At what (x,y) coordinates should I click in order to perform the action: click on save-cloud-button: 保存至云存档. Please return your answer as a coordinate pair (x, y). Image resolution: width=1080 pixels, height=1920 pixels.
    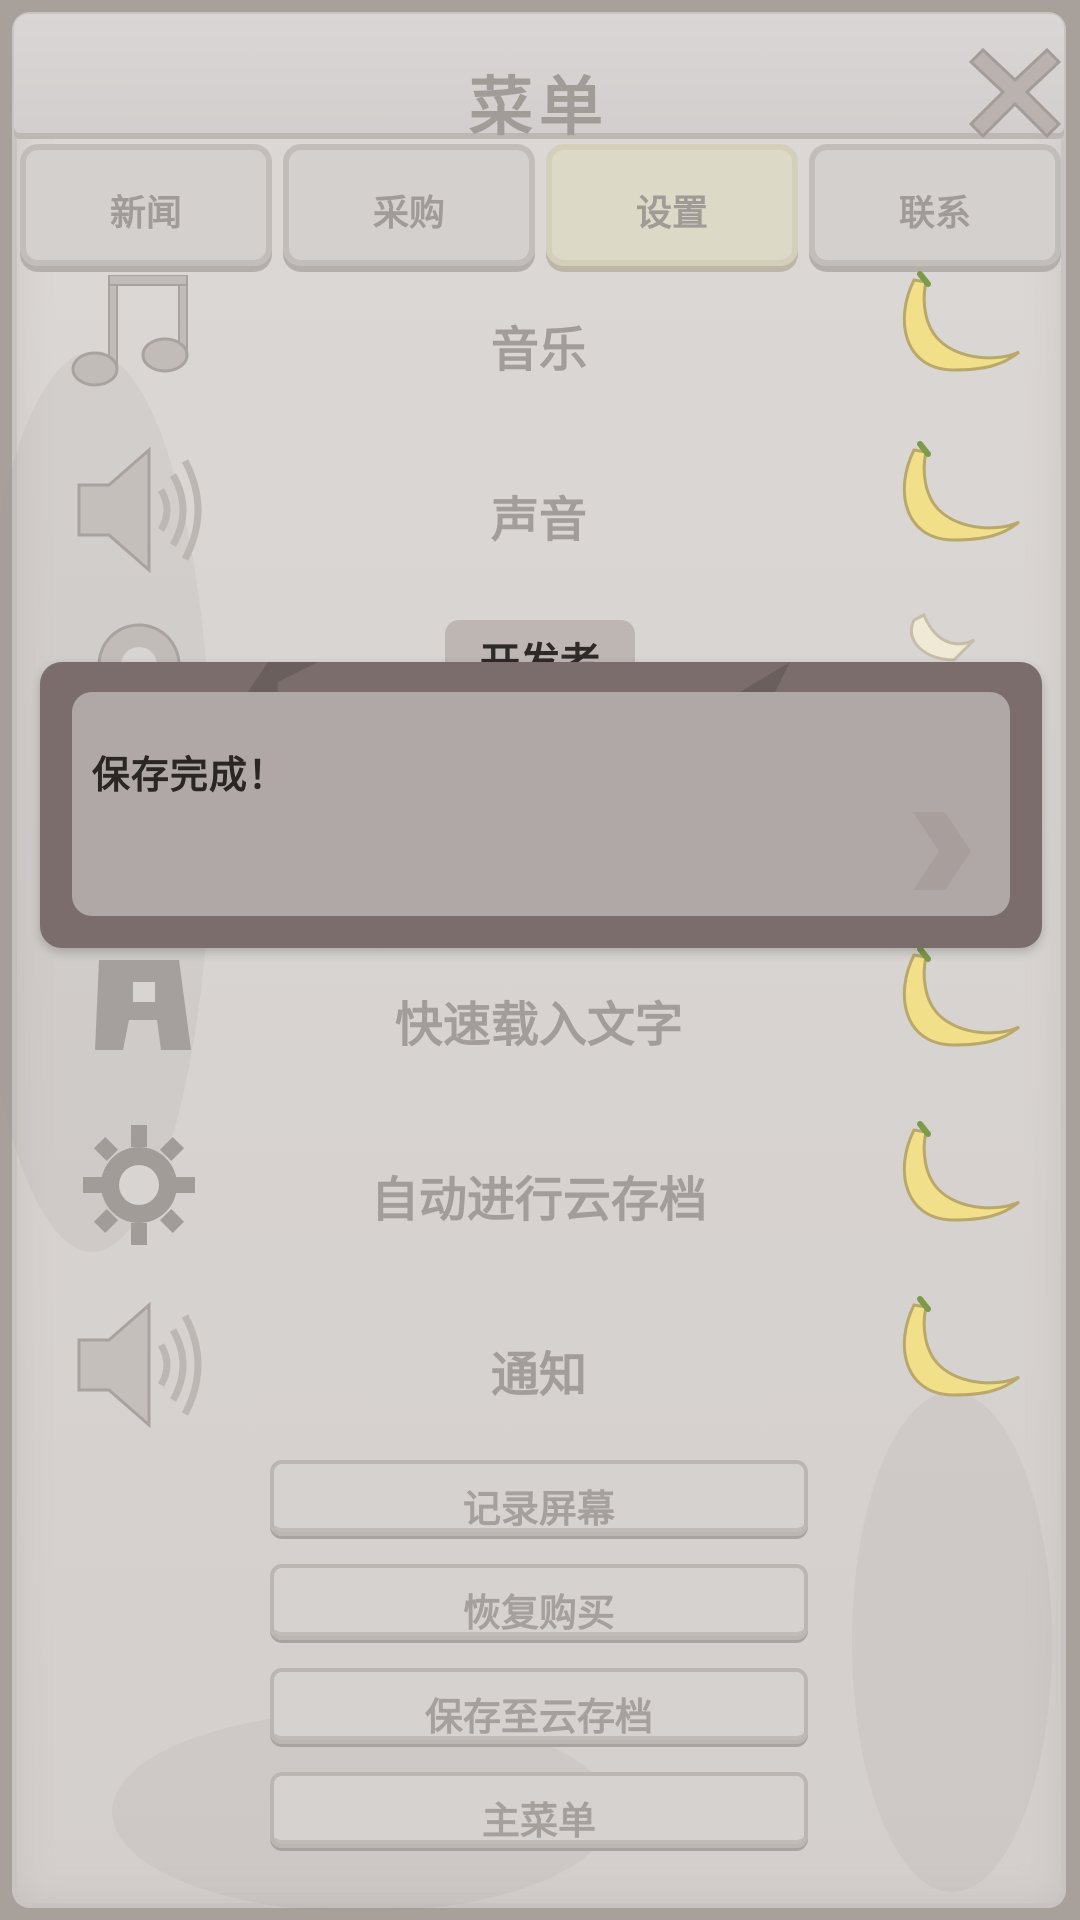
    Looking at the image, I should click on (539, 1706).